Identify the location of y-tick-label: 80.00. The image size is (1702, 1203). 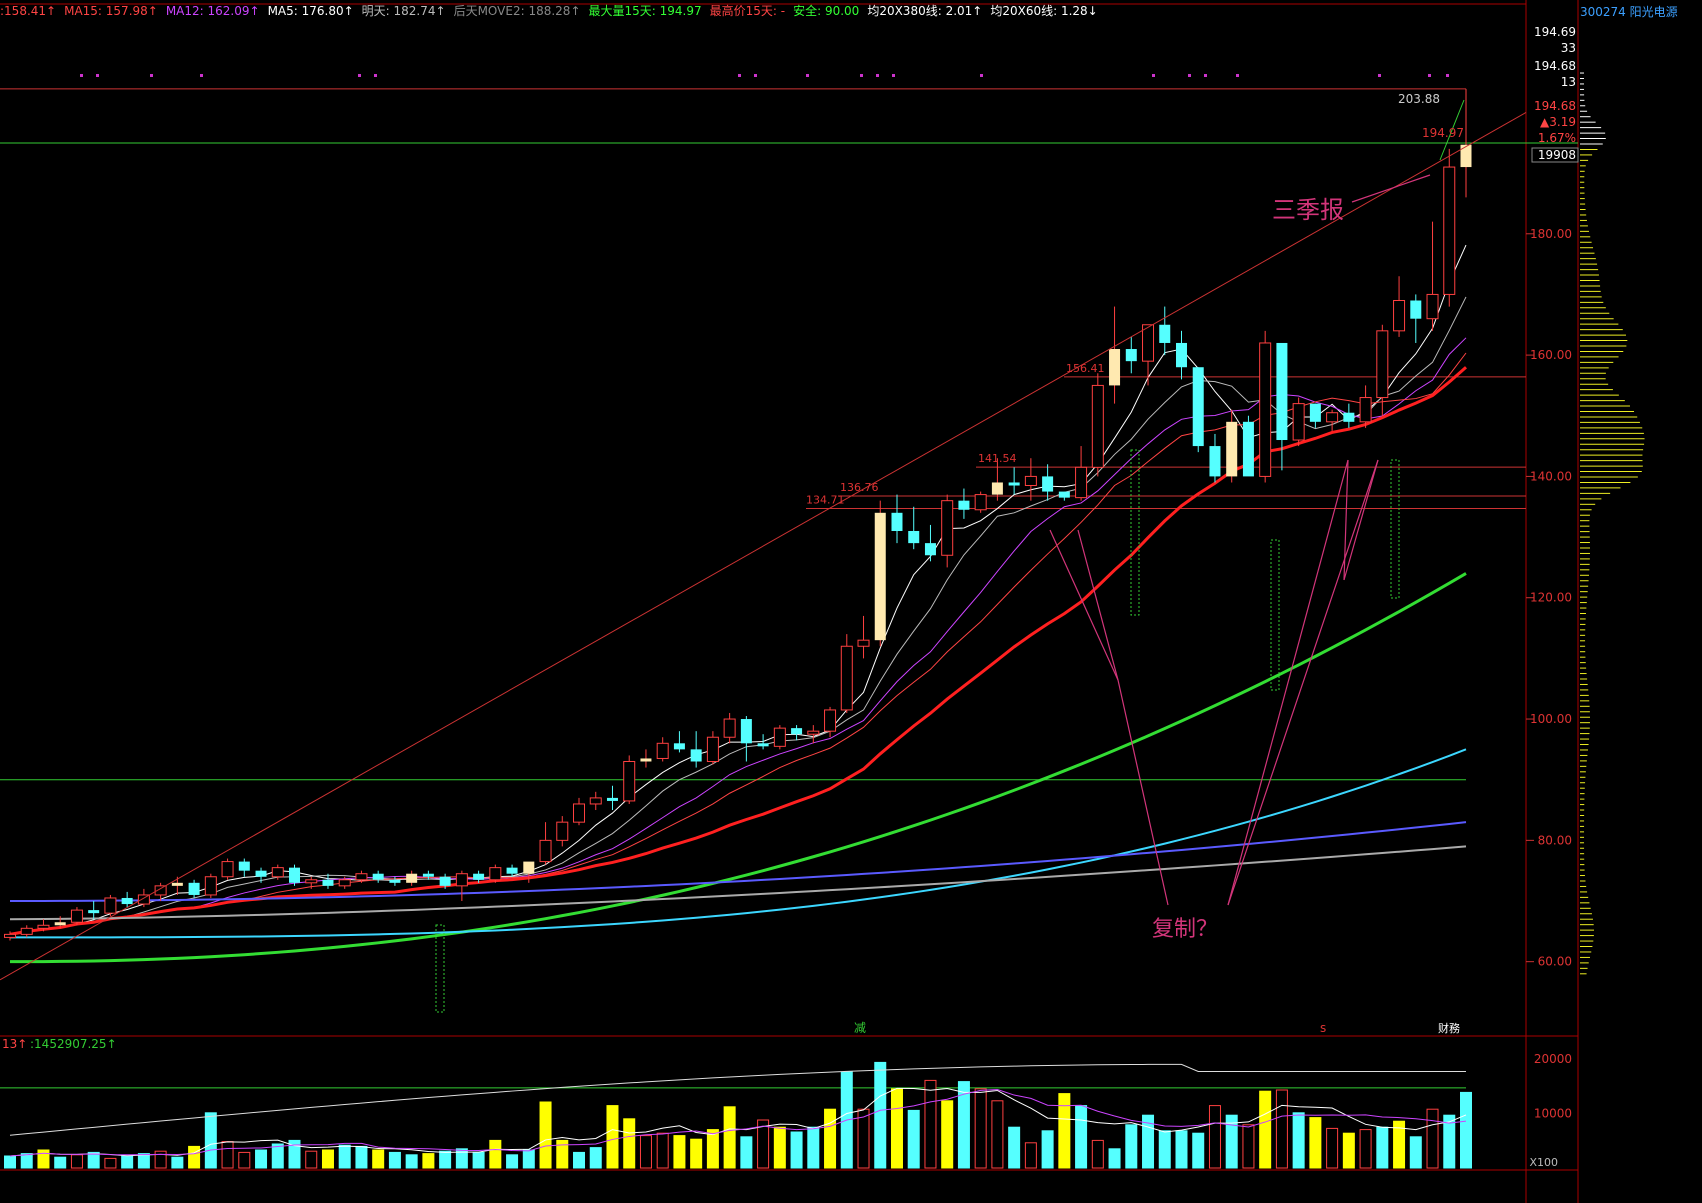
(1555, 840).